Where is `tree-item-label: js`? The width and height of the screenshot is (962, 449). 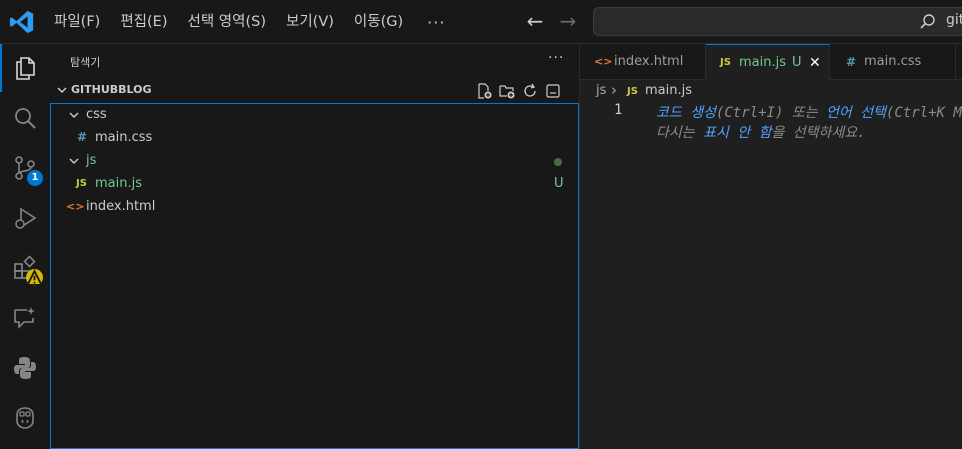
tree-item-label: js is located at coordinates (91, 160).